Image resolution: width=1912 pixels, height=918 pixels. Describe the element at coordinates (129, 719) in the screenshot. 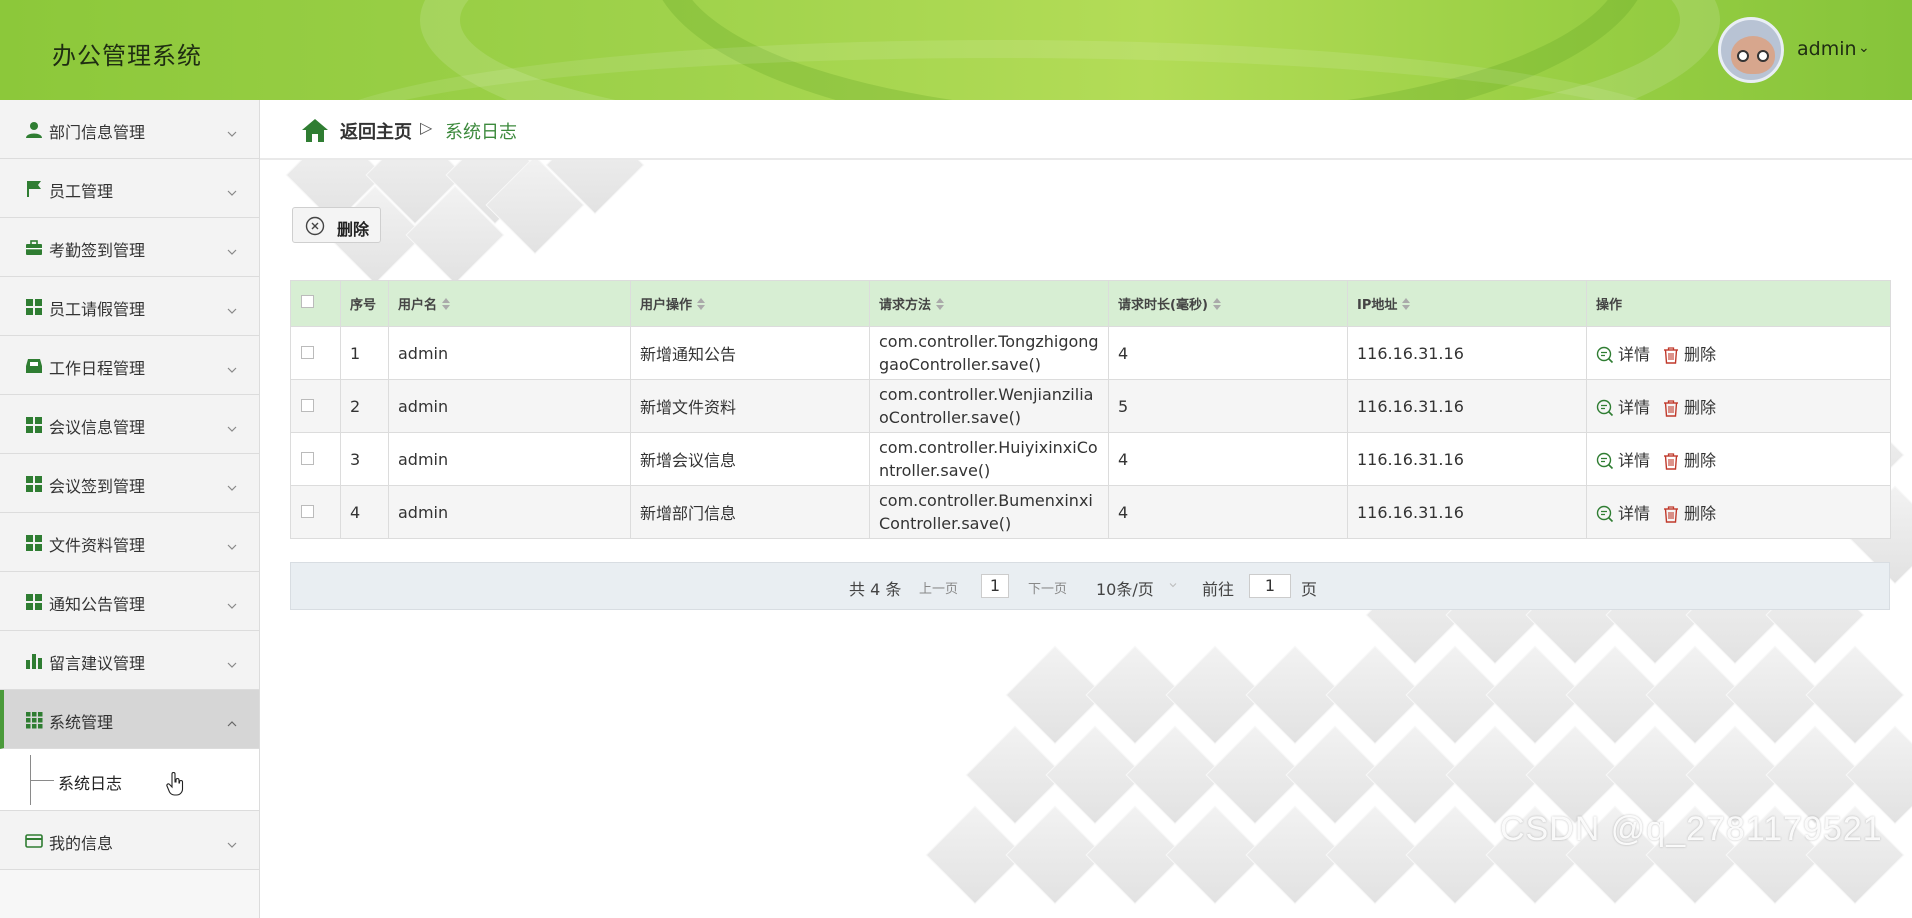

I see `sidebar-item: 系统管理` at that location.